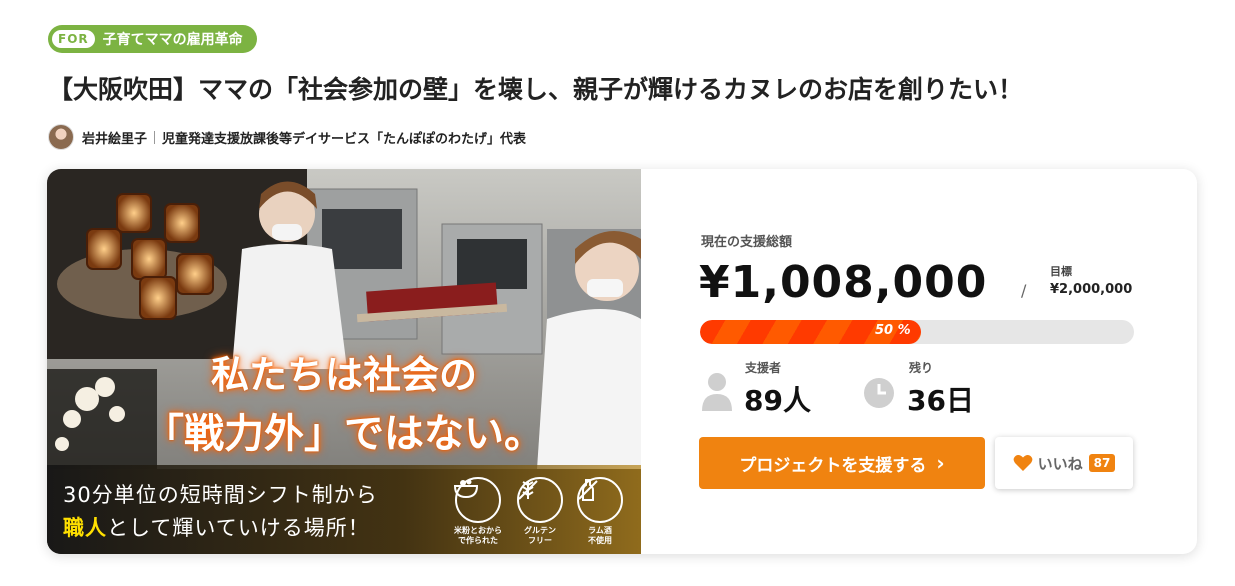 This screenshot has height=586, width=1235. Describe the element at coordinates (879, 393) in the screenshot. I see `clock-icon` at that location.